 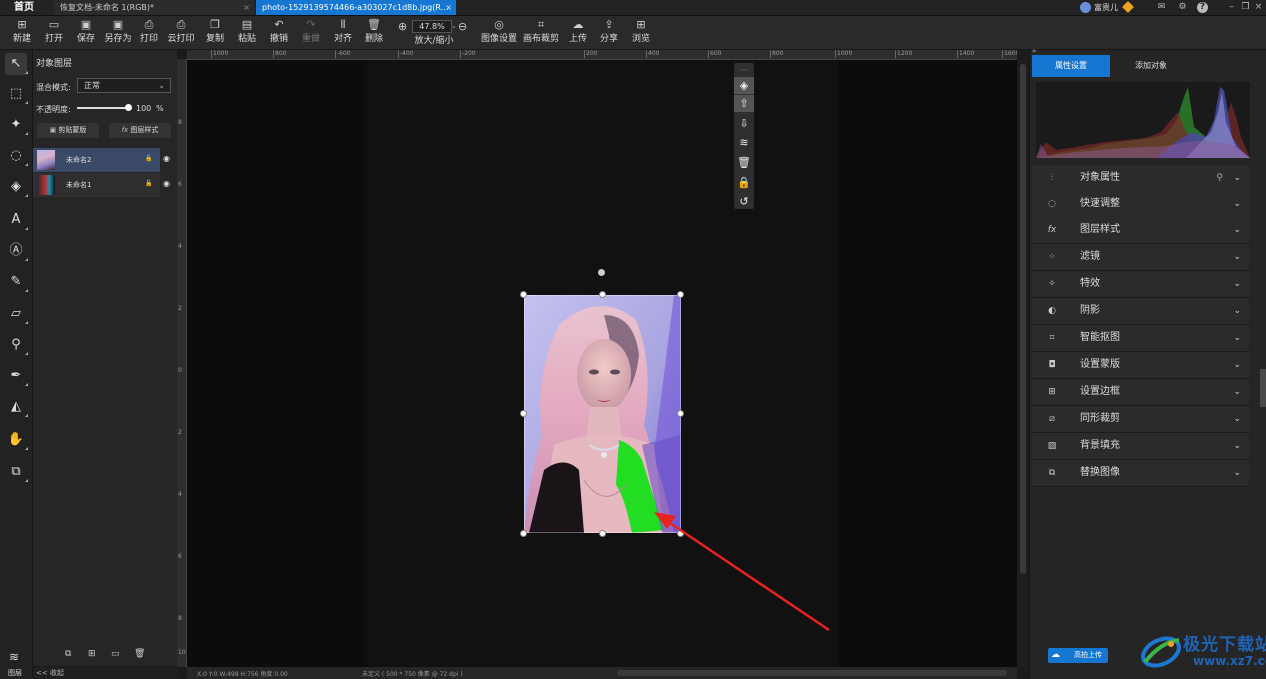 I want to click on copy-button: ❐ 复制, so click(x=215, y=33).